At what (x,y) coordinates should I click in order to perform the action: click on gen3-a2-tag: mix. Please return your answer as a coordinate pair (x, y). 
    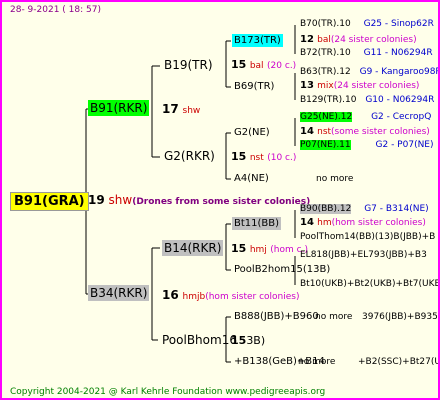
    Looking at the image, I should click on (325, 86).